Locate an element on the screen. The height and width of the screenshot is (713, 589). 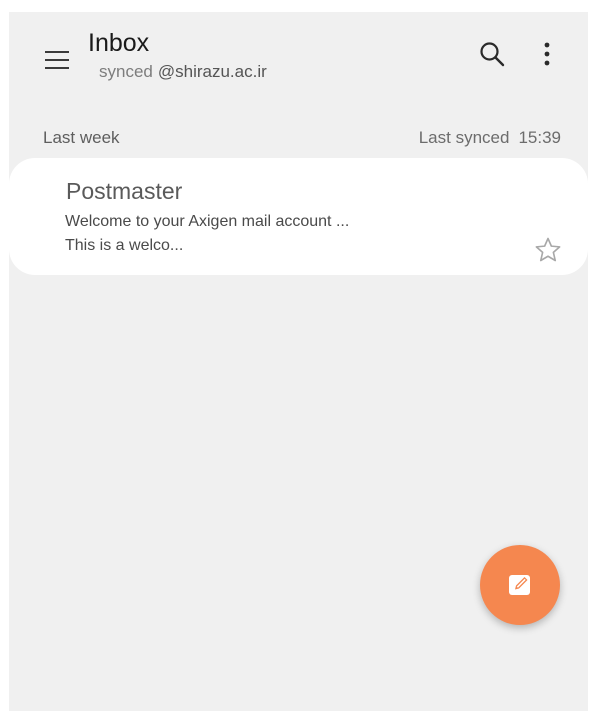
sync-prefix: synced is located at coordinates (126, 71).